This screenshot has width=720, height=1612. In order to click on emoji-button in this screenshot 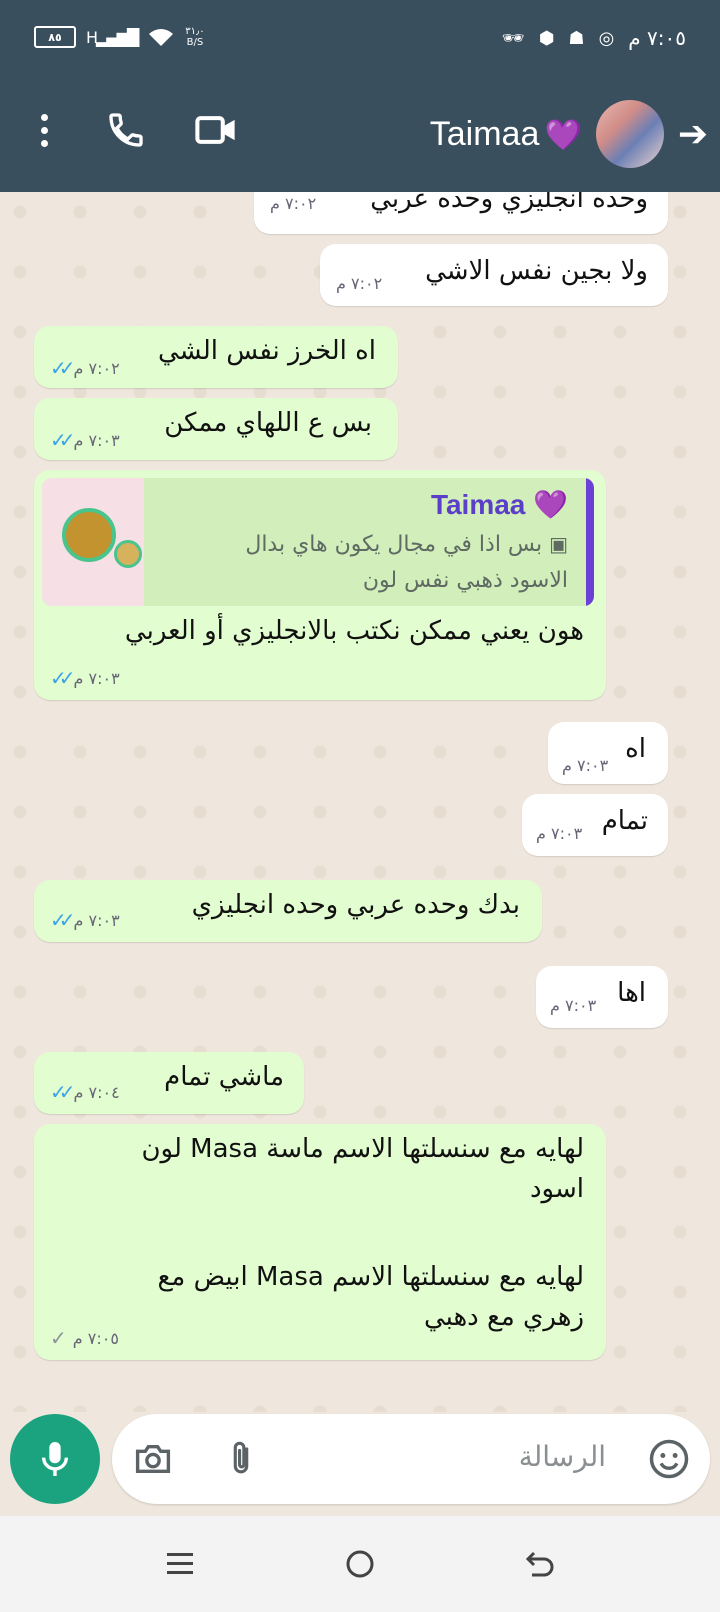, I will do `click(669, 1459)`.